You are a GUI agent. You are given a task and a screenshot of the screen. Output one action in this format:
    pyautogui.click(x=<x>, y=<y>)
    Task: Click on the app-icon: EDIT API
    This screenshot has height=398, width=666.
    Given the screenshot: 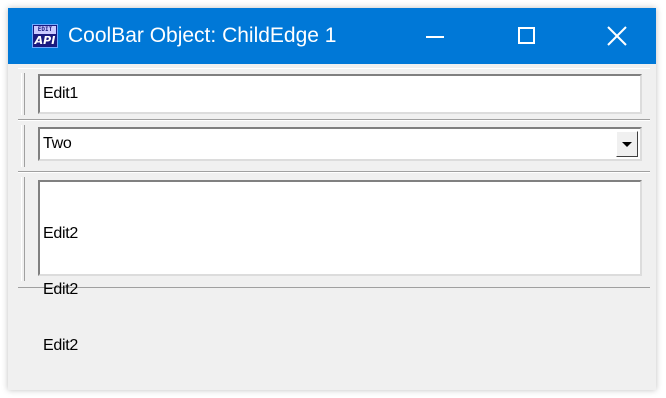 What is the action you would take?
    pyautogui.click(x=45, y=36)
    